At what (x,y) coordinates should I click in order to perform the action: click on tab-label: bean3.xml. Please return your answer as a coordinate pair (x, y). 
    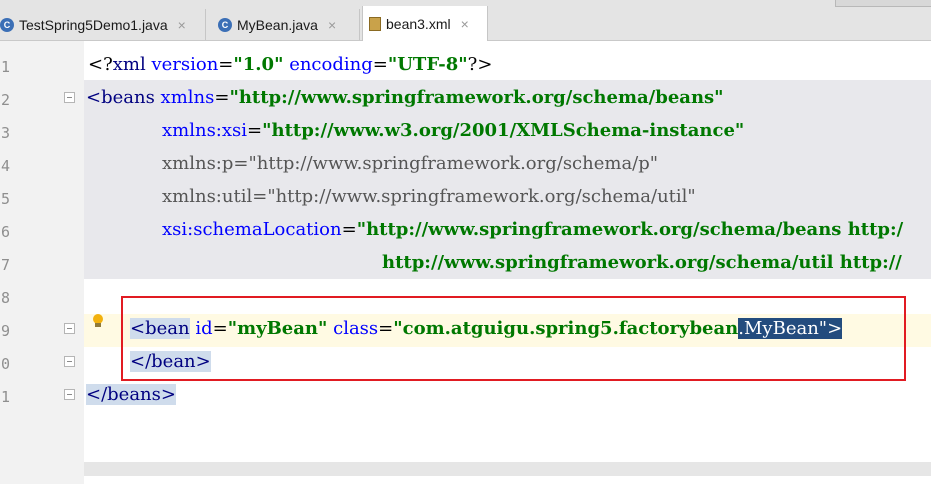
    Looking at the image, I should click on (418, 23).